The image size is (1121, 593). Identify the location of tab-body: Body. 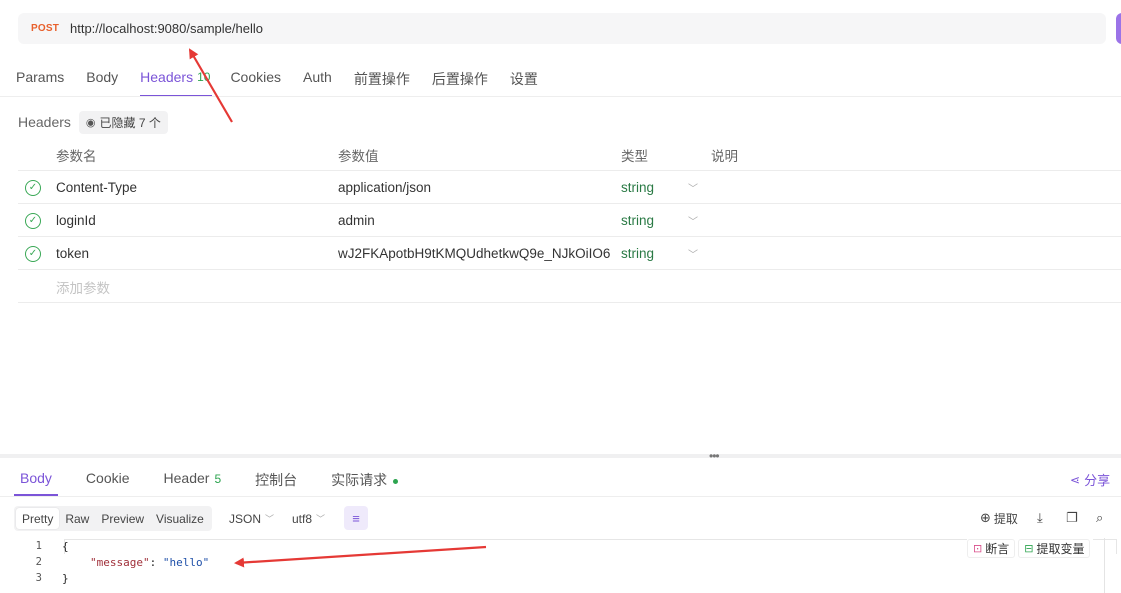
(102, 79).